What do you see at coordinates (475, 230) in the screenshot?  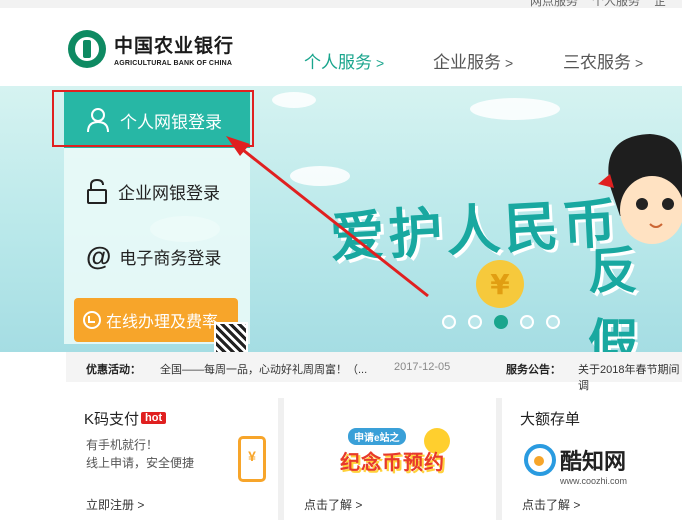 I see `banner-slogan: 爱护人民币` at bounding box center [475, 230].